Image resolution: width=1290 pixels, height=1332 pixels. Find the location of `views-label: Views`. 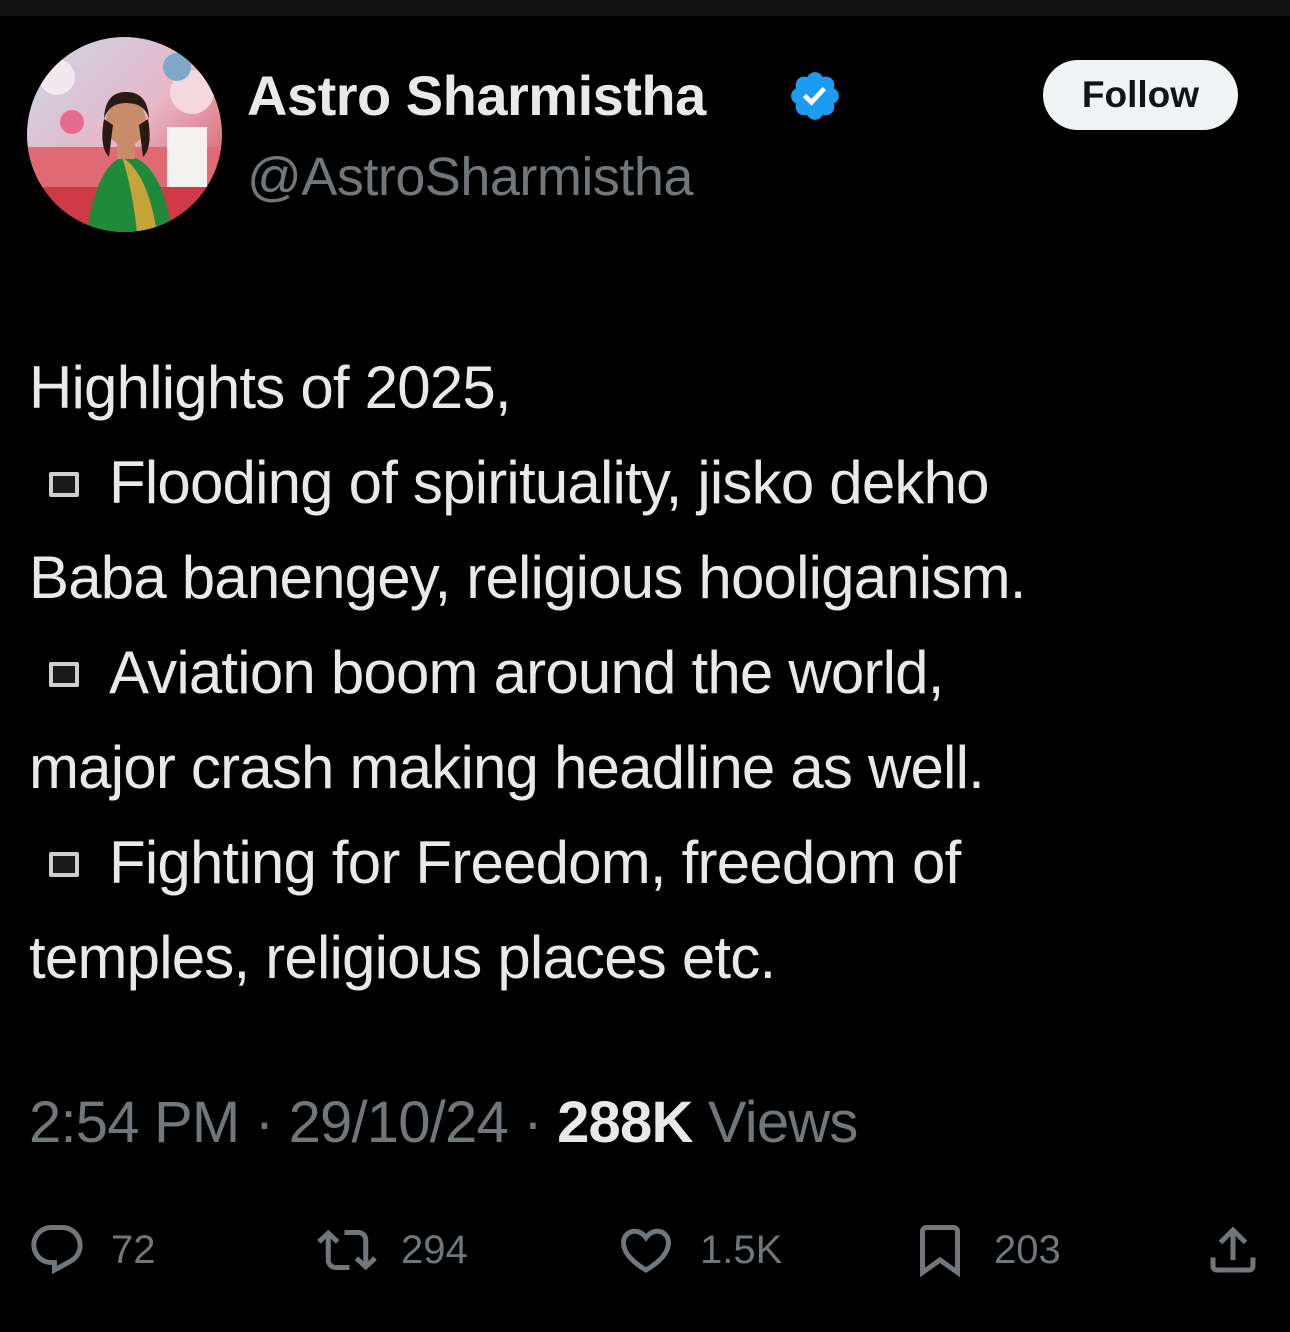

views-label: Views is located at coordinates (775, 1122).